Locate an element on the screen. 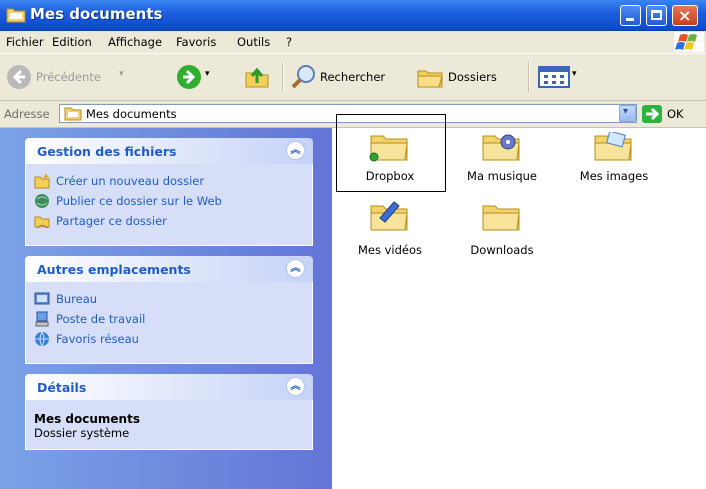  views-button: ▾ is located at coordinates (560, 77).